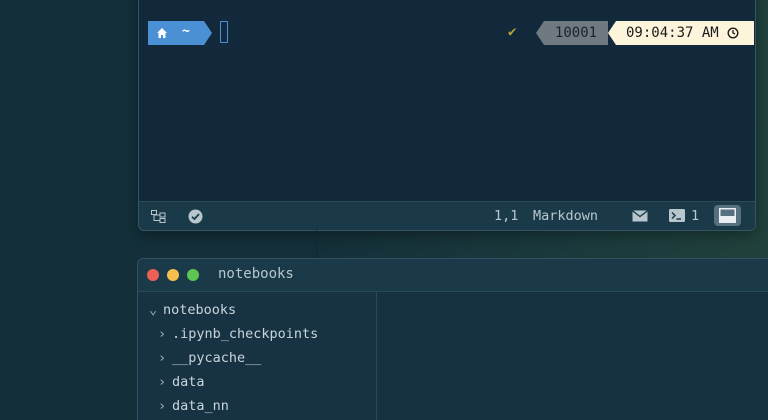 The height and width of the screenshot is (420, 768). I want to click on tree-item-label: data_nn, so click(200, 406).